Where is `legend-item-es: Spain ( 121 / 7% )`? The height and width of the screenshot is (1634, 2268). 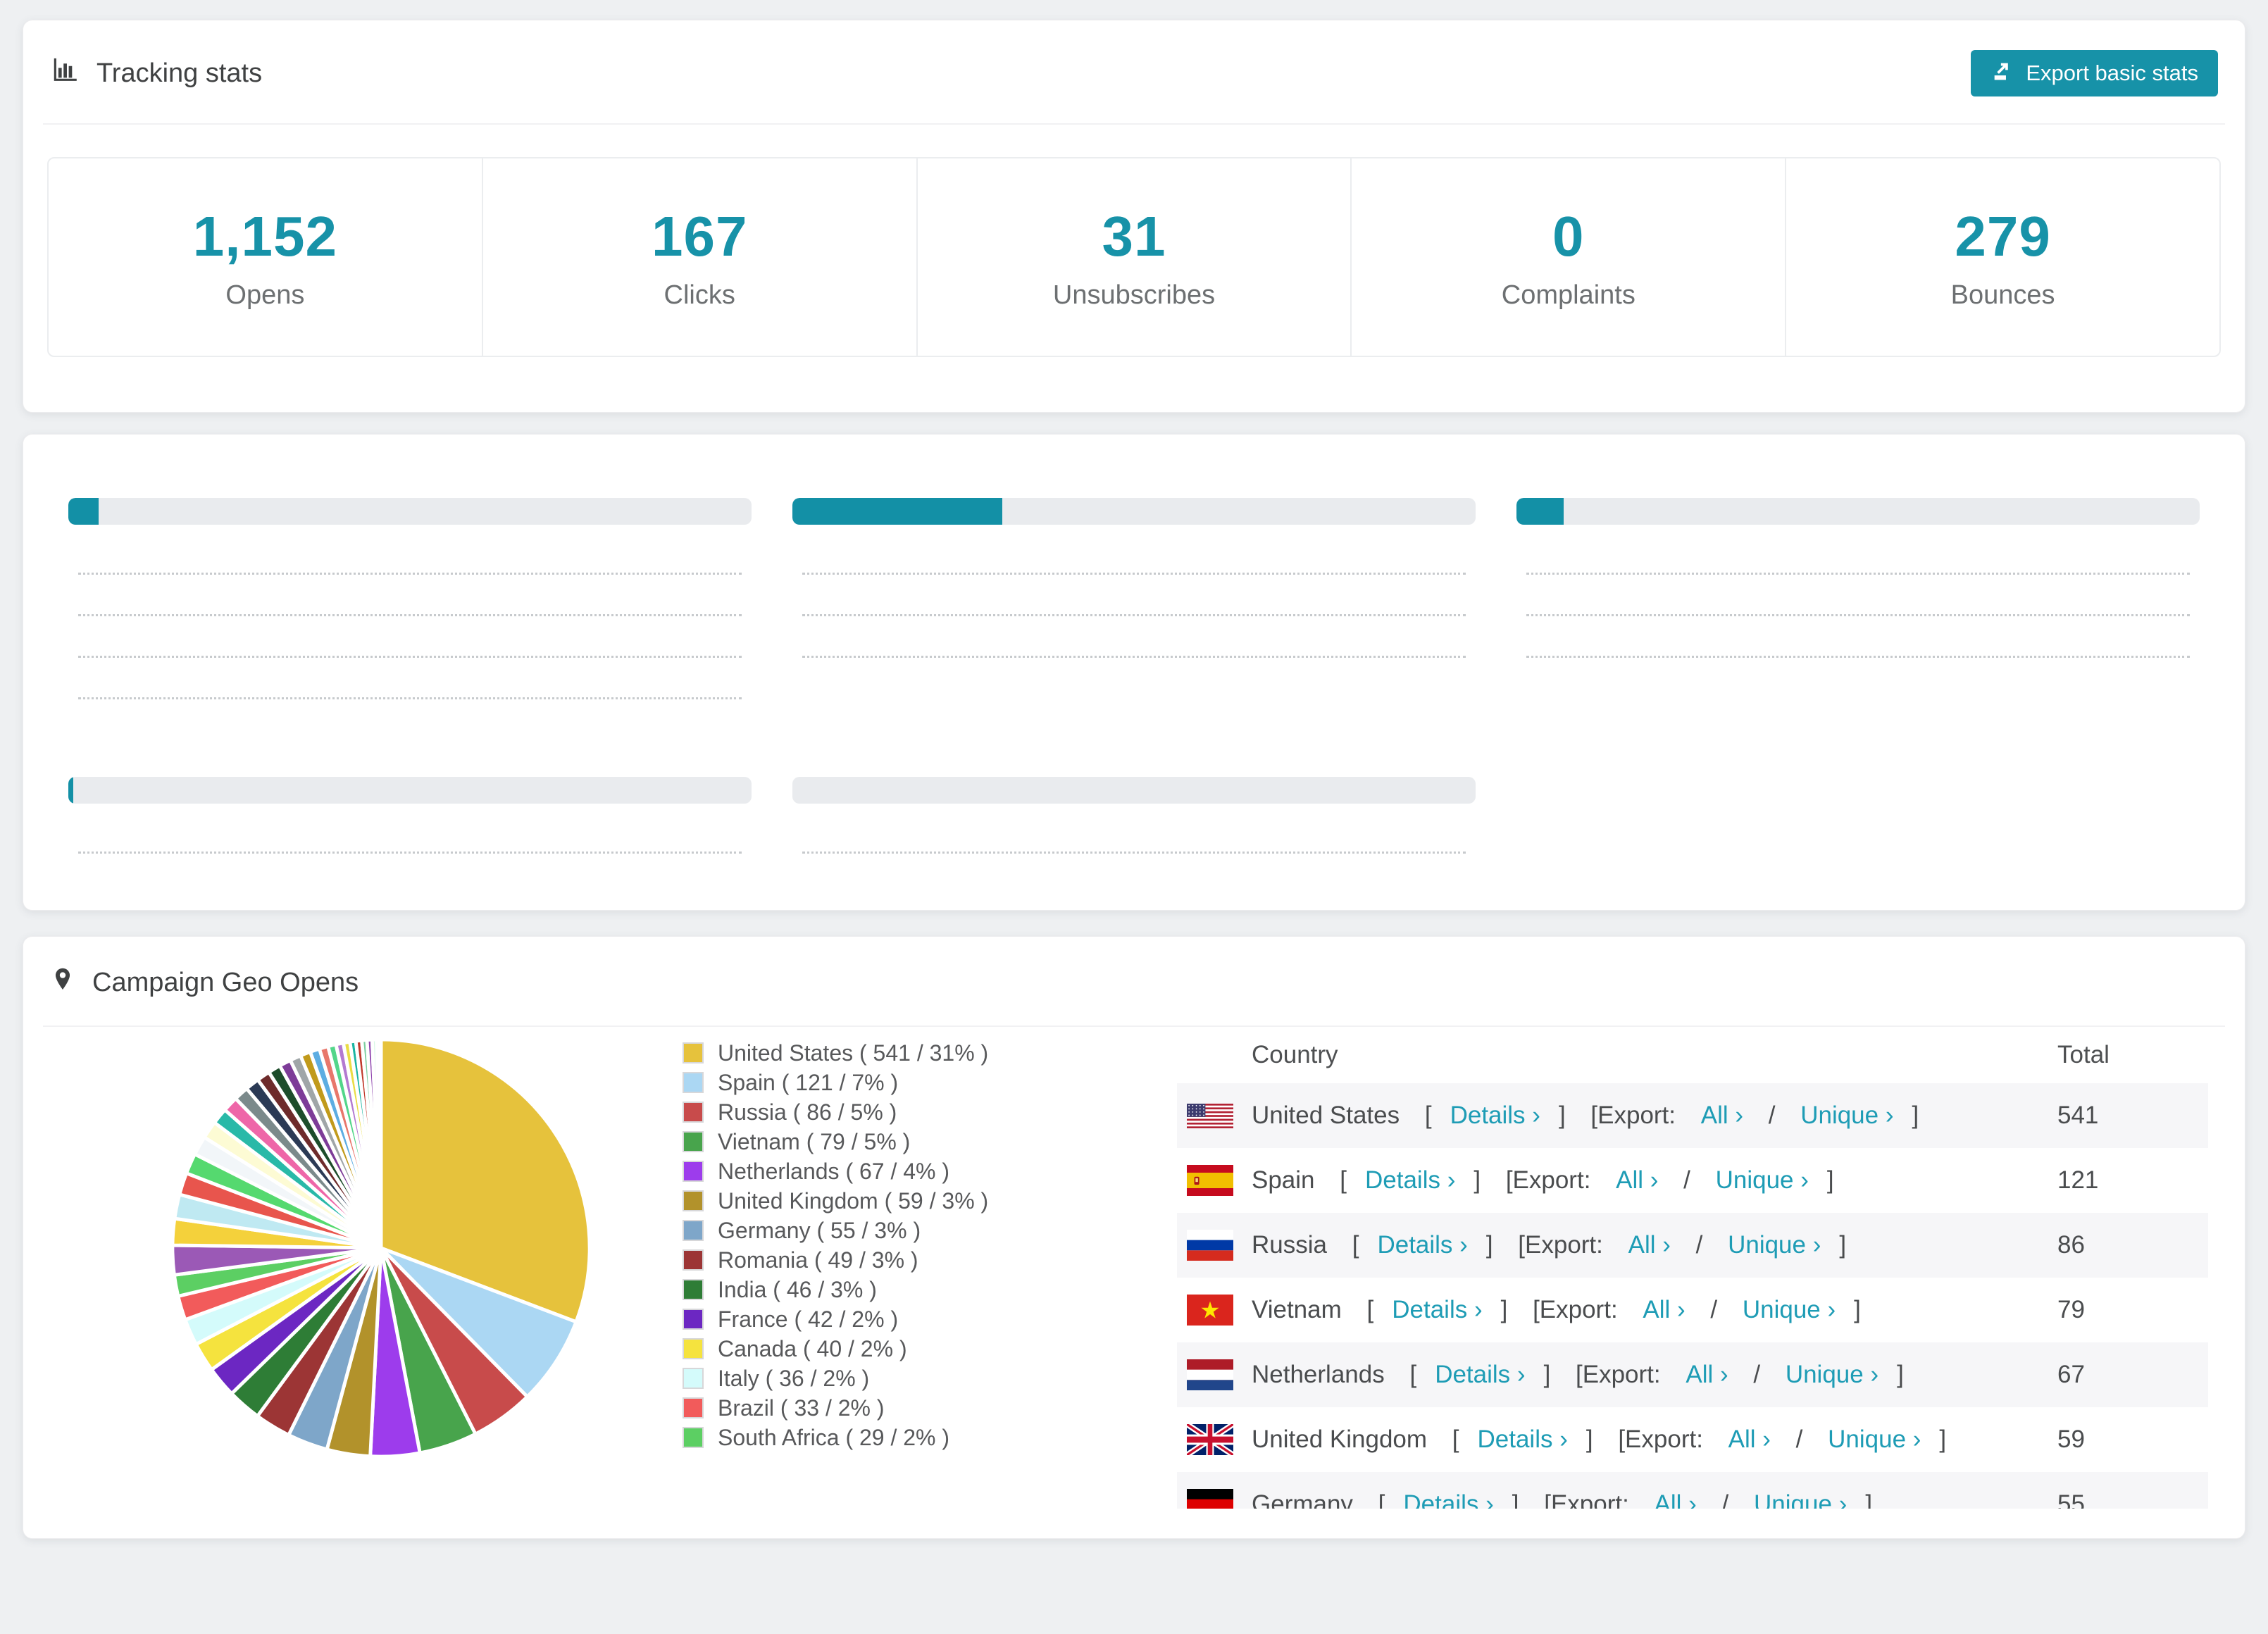 legend-item-es: Spain ( 121 / 7% ) is located at coordinates (930, 1082).